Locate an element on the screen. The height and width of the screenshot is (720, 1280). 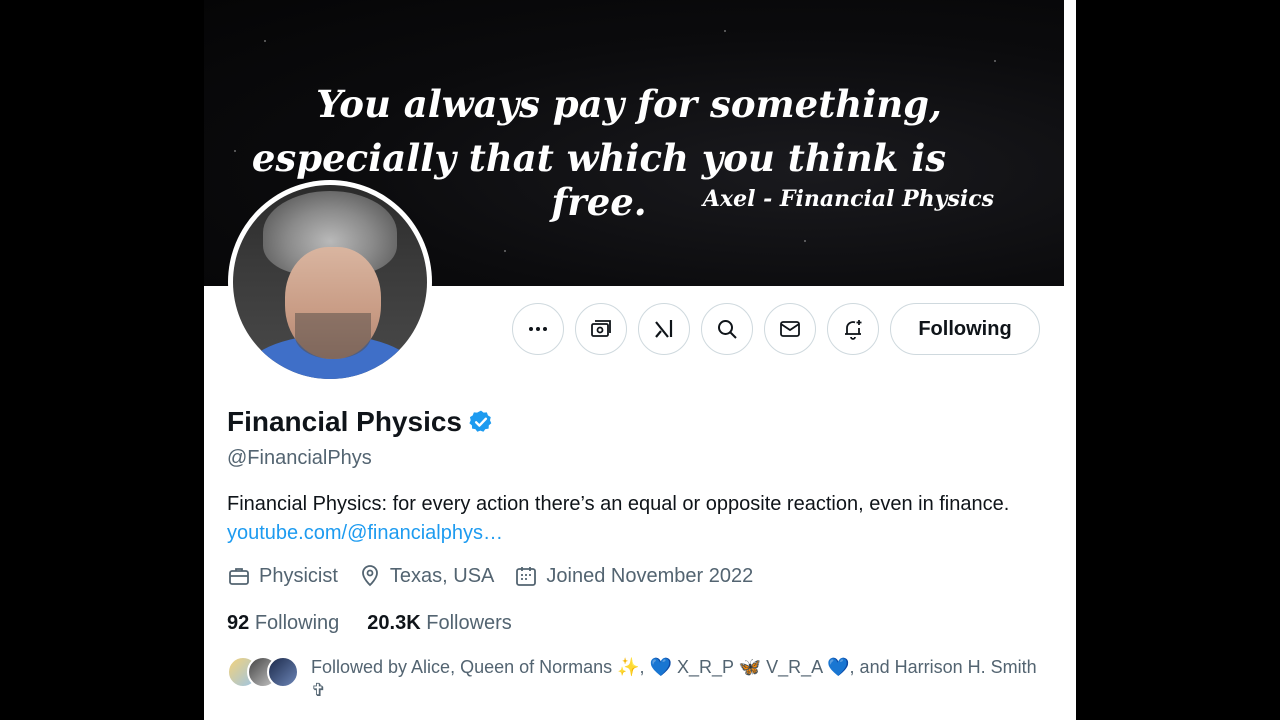
followers-count-label: Followers is located at coordinates (469, 623).